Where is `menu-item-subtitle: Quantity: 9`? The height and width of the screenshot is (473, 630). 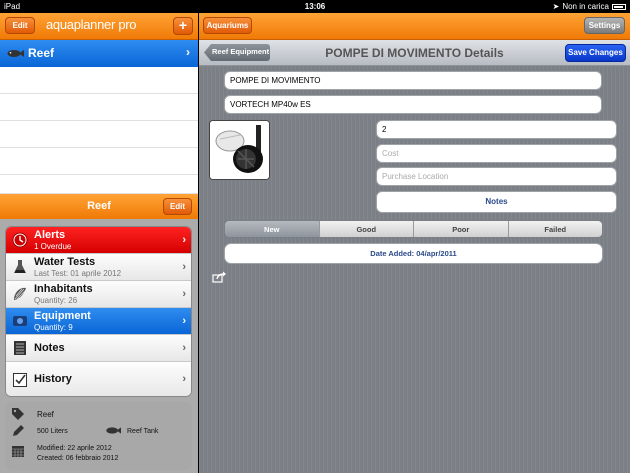
menu-item-subtitle: Quantity: 9 is located at coordinates (53, 327).